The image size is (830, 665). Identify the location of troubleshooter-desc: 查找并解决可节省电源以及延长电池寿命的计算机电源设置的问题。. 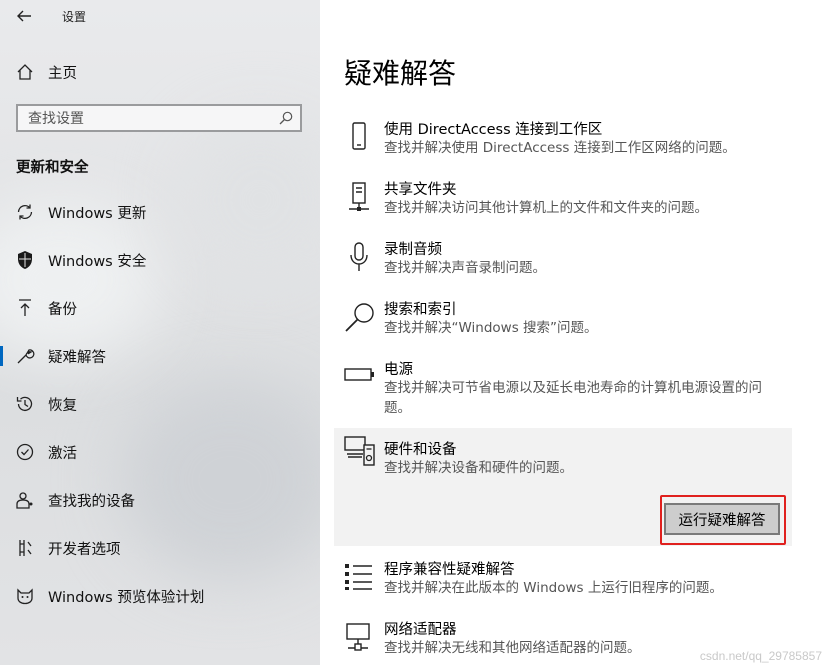
(573, 398).